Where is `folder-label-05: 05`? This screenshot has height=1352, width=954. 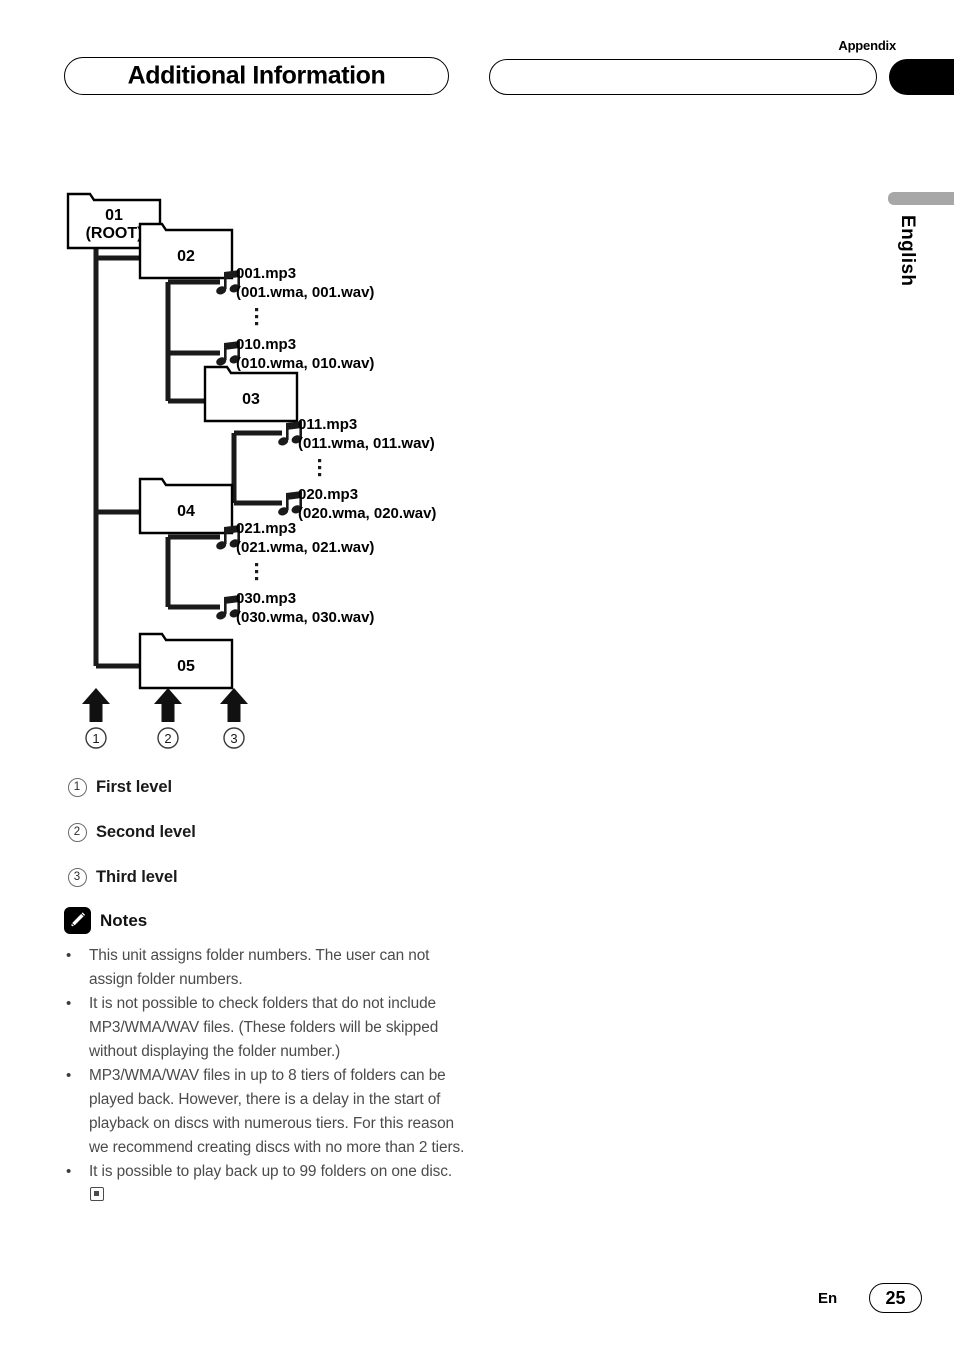
folder-label-05: 05 is located at coordinates (186, 666).